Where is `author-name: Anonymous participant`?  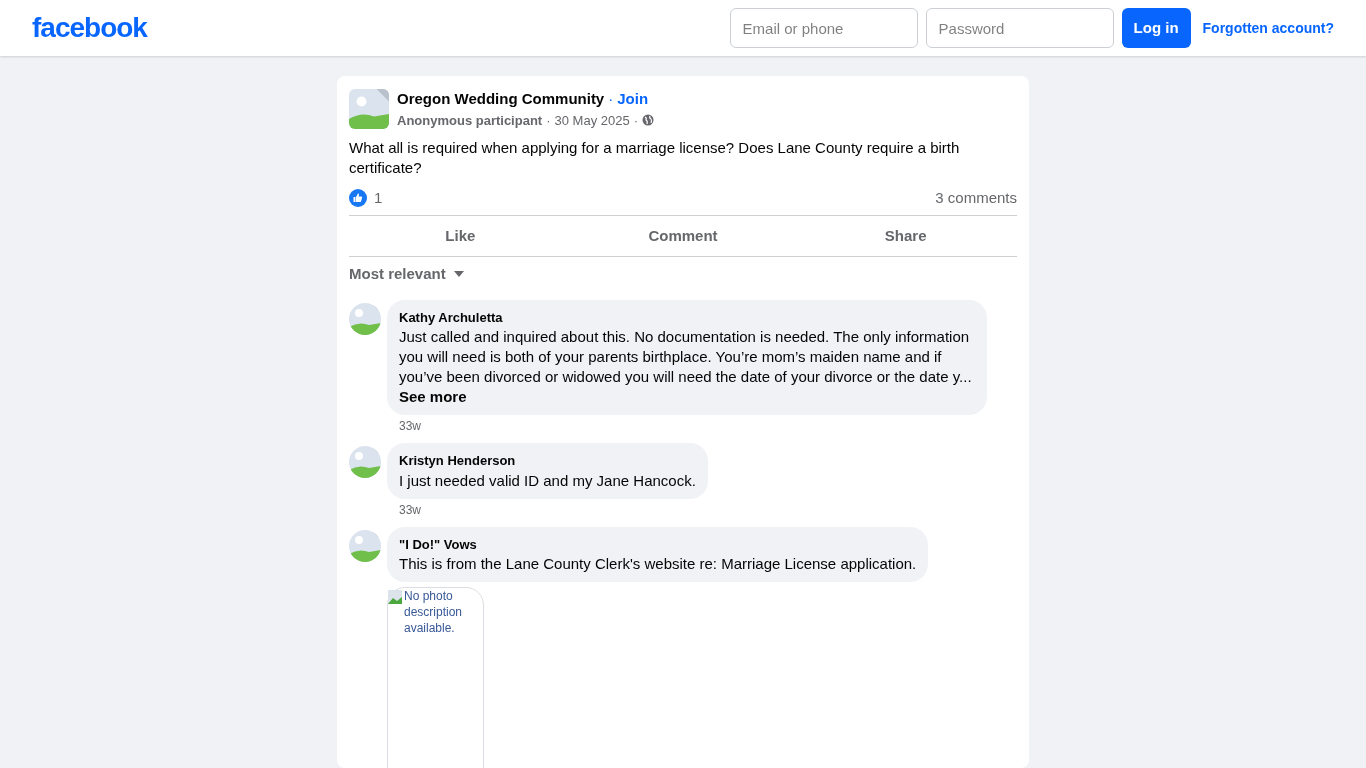 author-name: Anonymous participant is located at coordinates (470, 120).